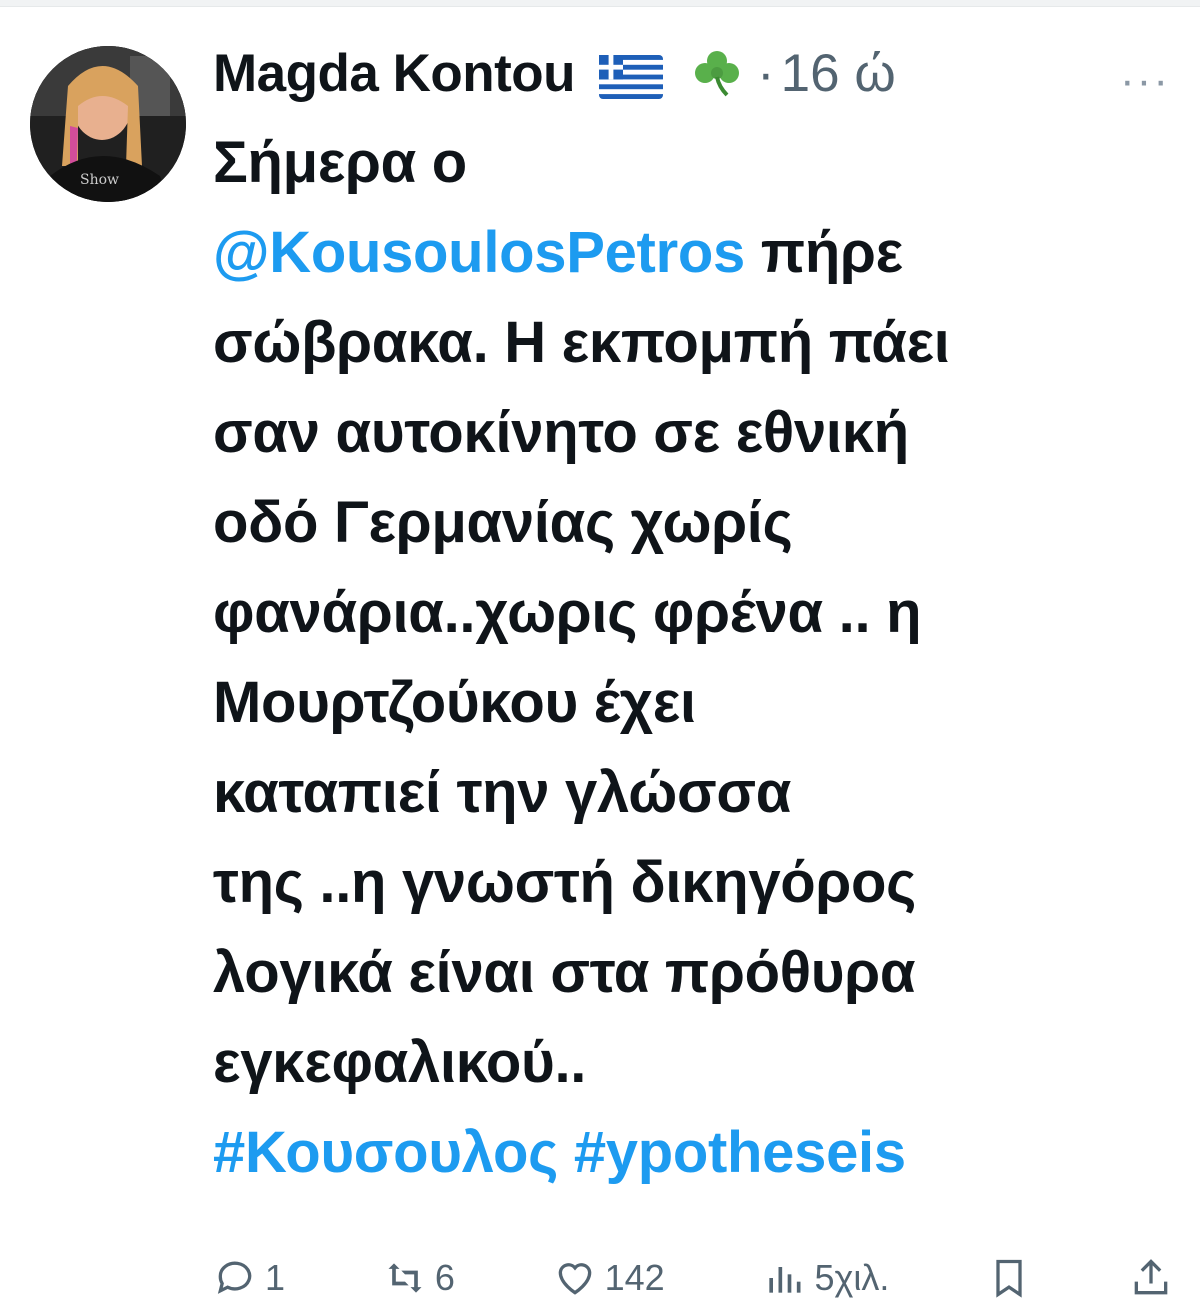 Image resolution: width=1200 pixels, height=1300 pixels. What do you see at coordinates (444, 1277) in the screenshot?
I see `retweet-count: 6` at bounding box center [444, 1277].